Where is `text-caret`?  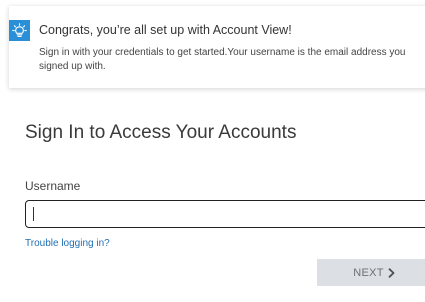 text-caret is located at coordinates (33, 214).